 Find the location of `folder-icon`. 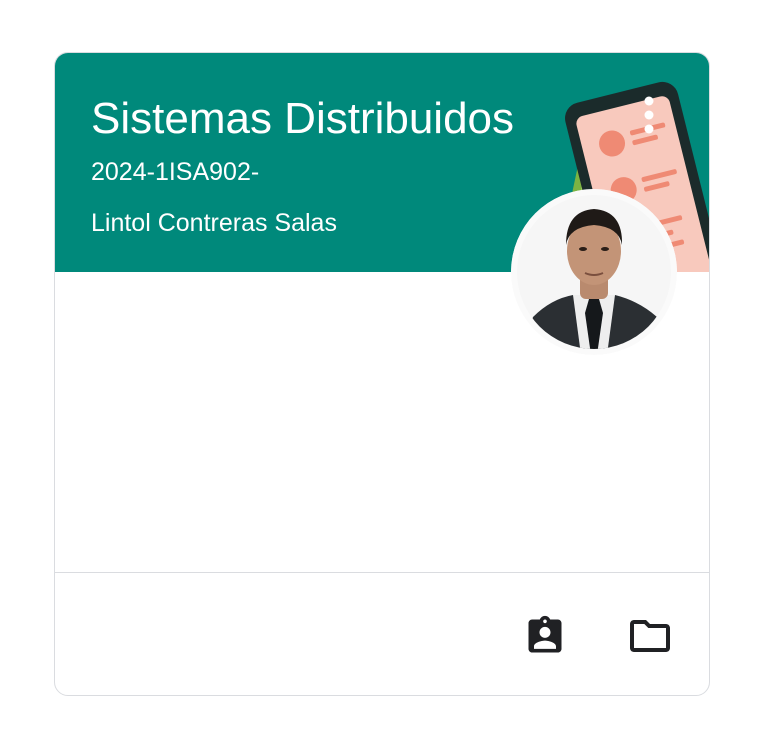

folder-icon is located at coordinates (650, 636).